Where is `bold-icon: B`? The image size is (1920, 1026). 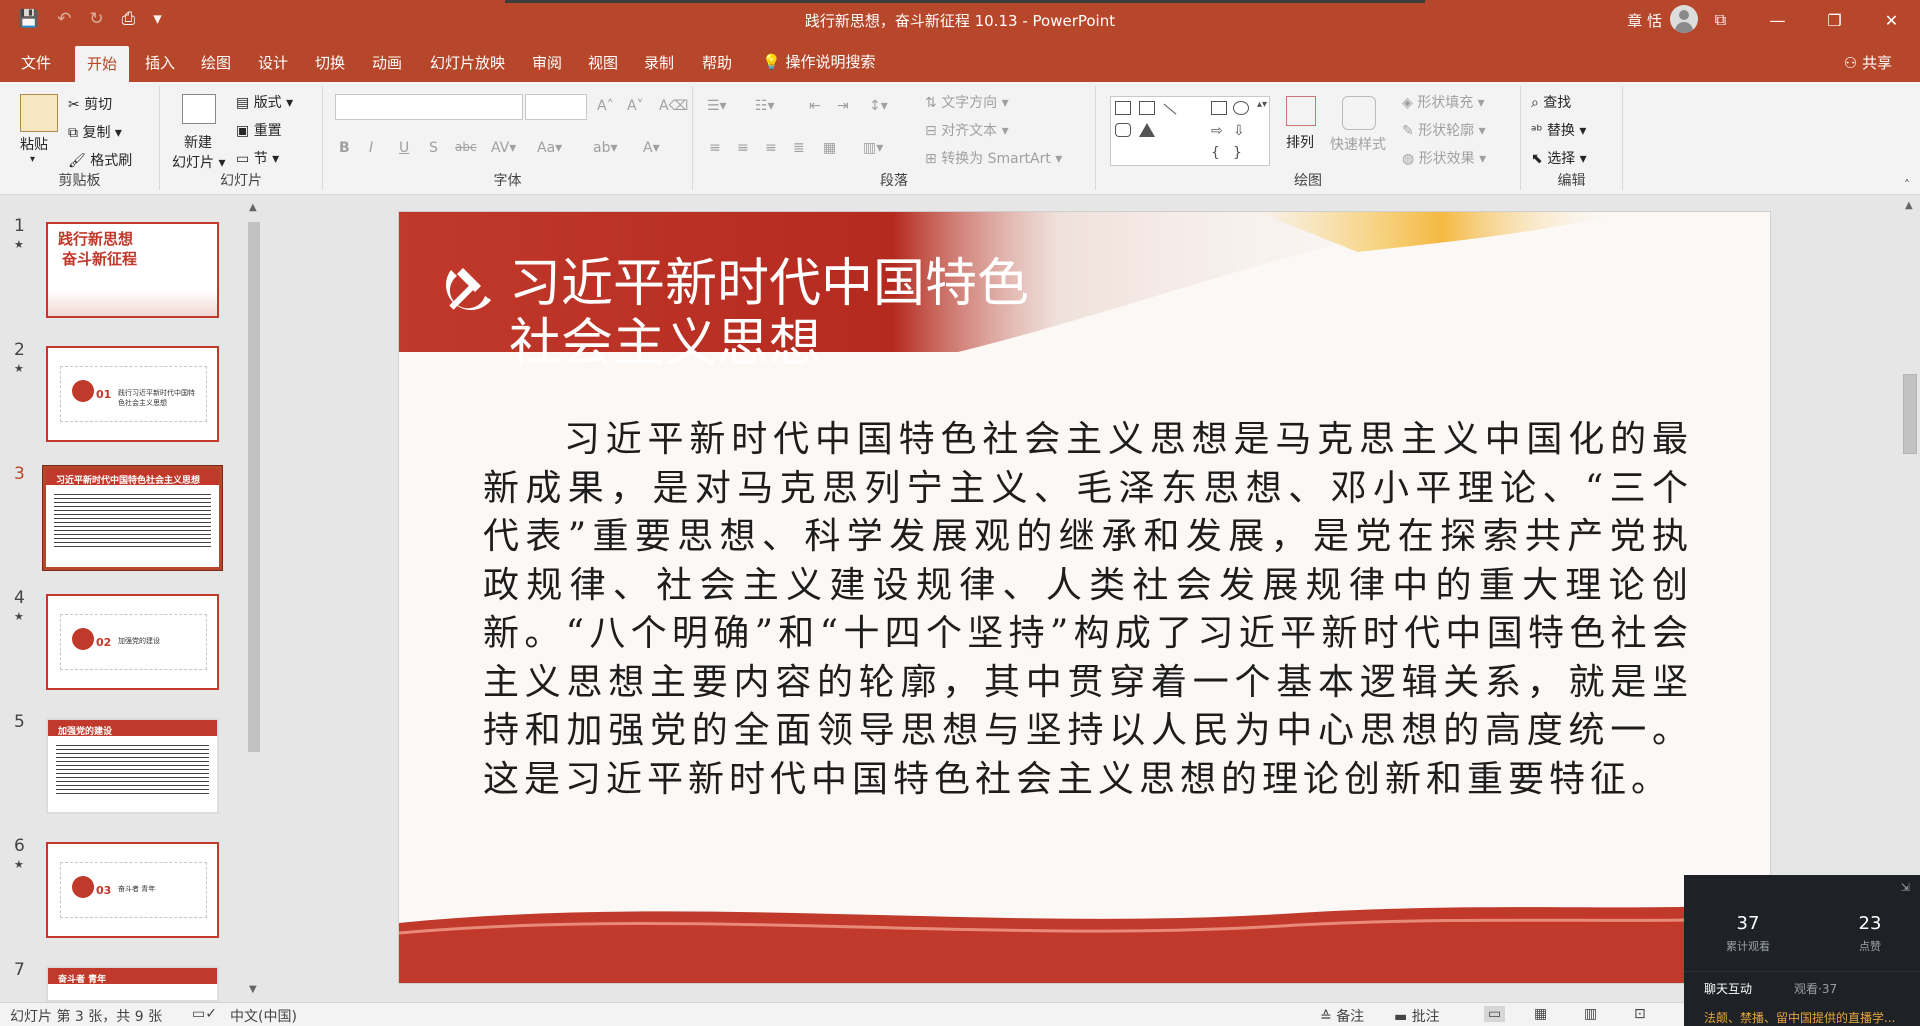
bold-icon: B is located at coordinates (344, 148).